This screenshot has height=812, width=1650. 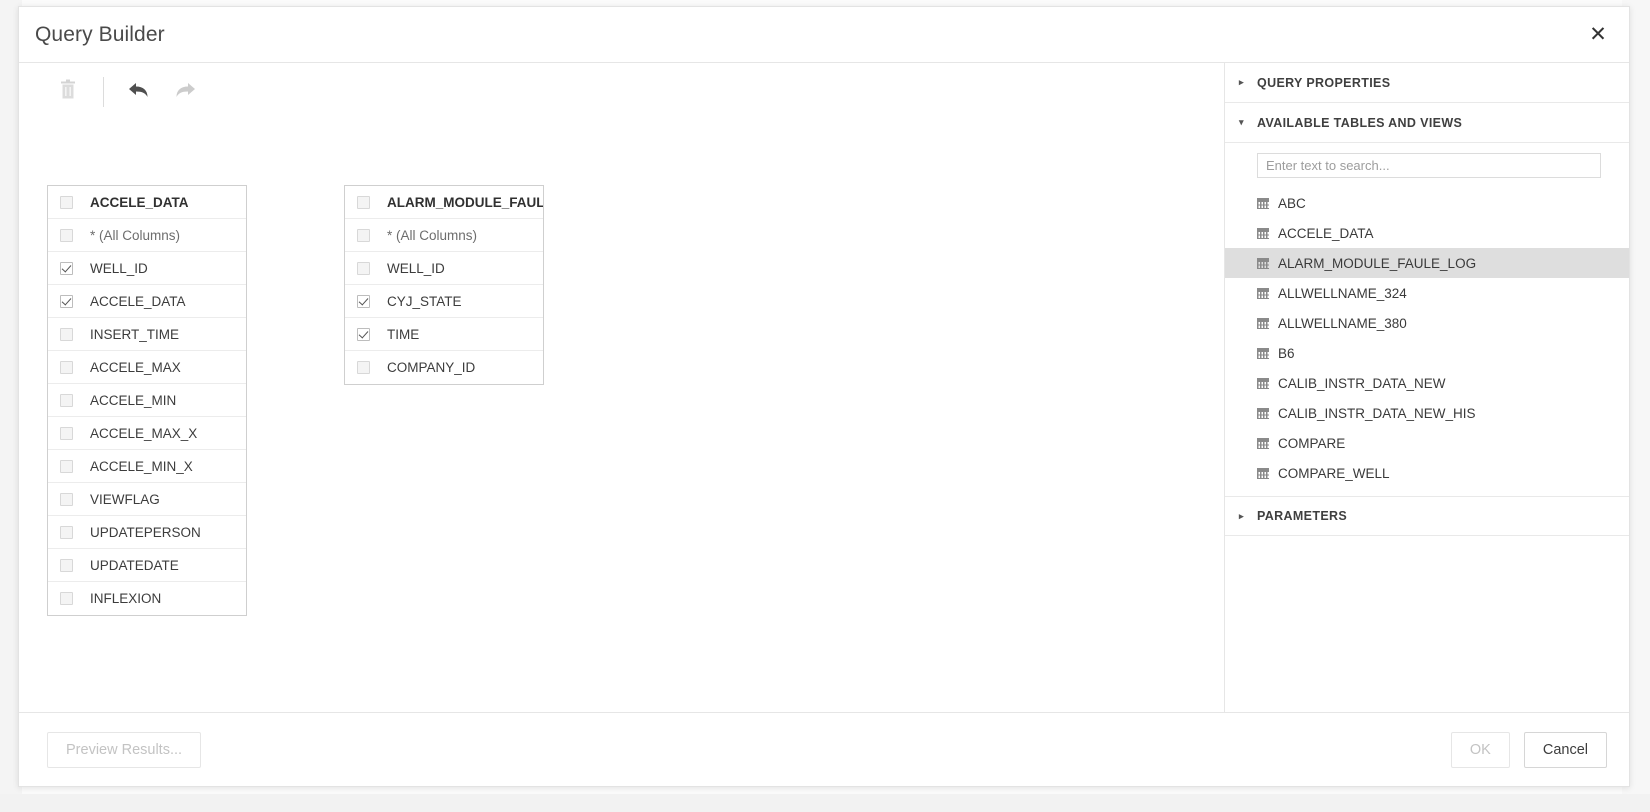 I want to click on available-table-item: COMPARE_WELL, so click(x=1427, y=473).